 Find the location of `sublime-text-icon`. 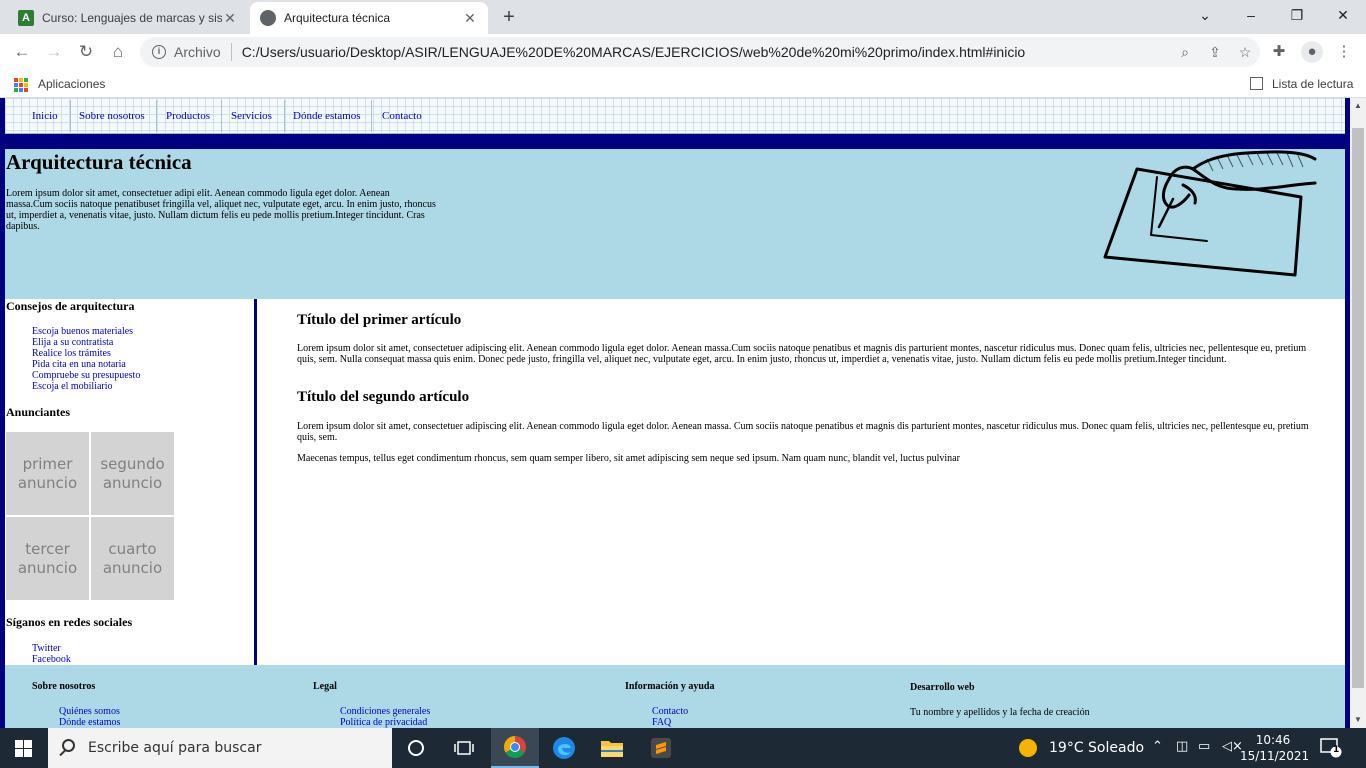

sublime-text-icon is located at coordinates (661, 748).